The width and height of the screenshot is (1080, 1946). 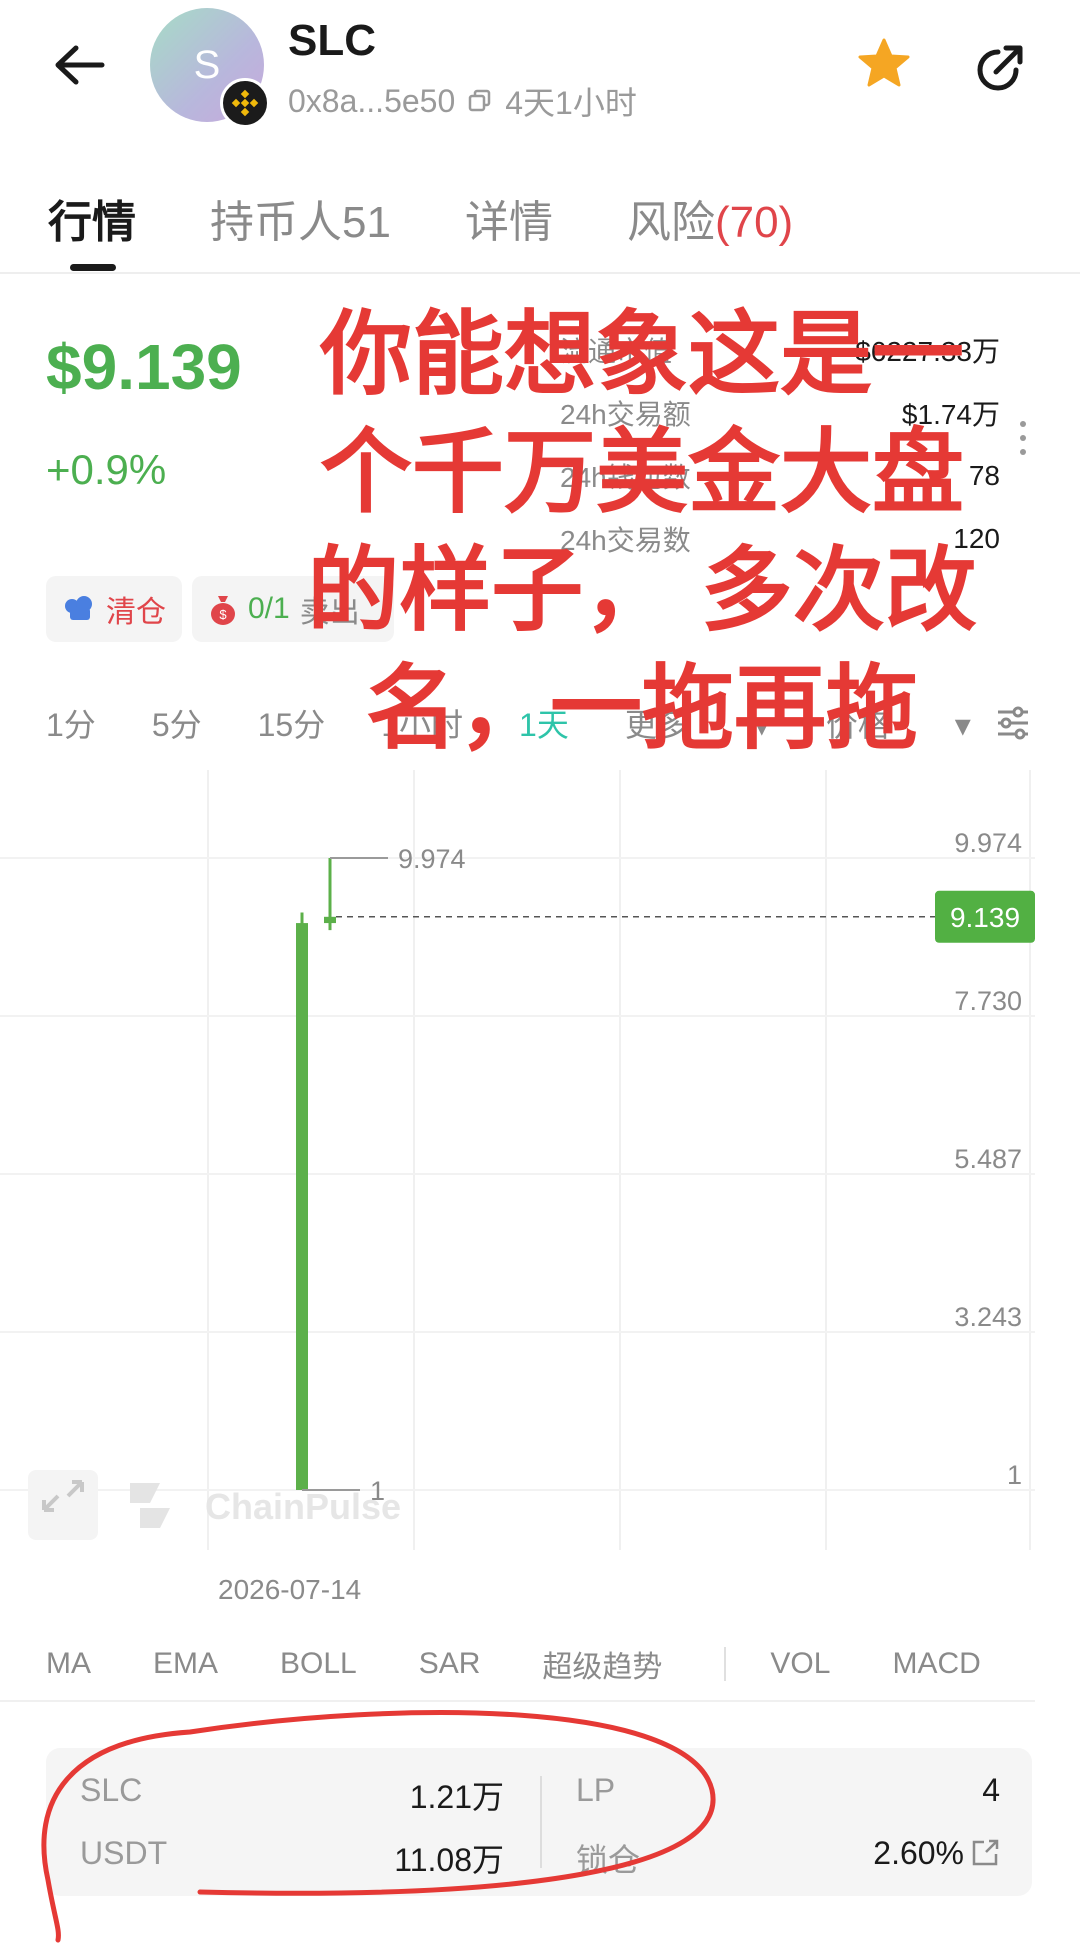 I want to click on y-tick-label: 5.487, so click(x=988, y=1159).